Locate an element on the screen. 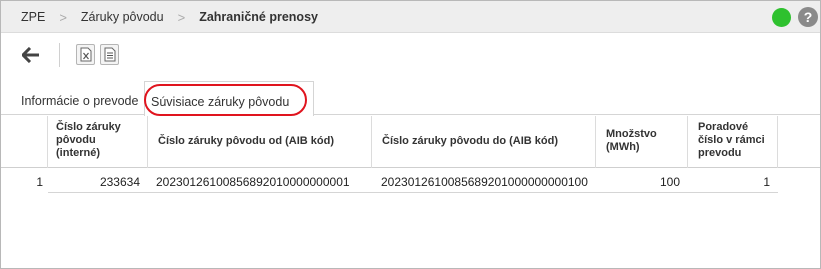 The height and width of the screenshot is (269, 821). cell-internal-number: 233634 is located at coordinates (119, 182).